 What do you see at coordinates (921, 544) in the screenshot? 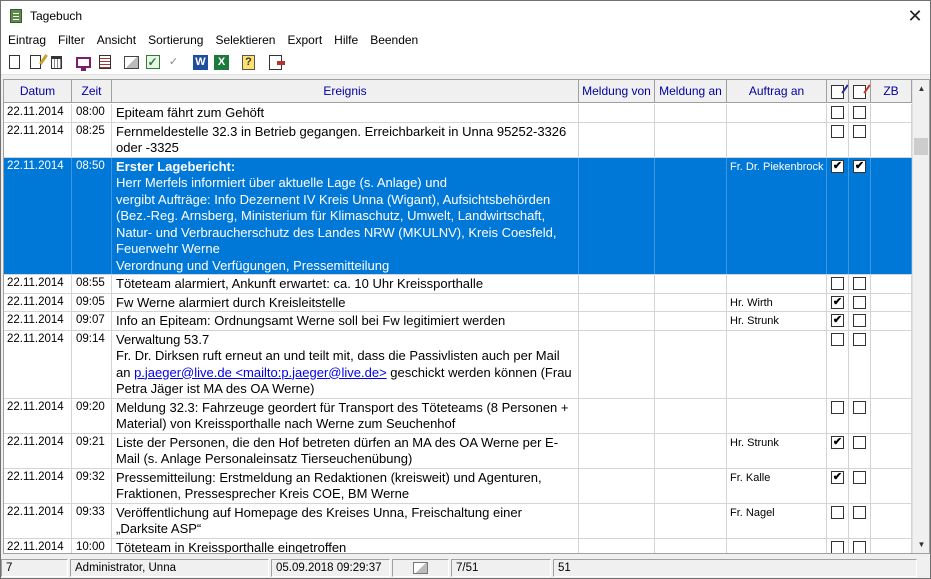
I see `scroll-down-arrow-icon: ▼` at bounding box center [921, 544].